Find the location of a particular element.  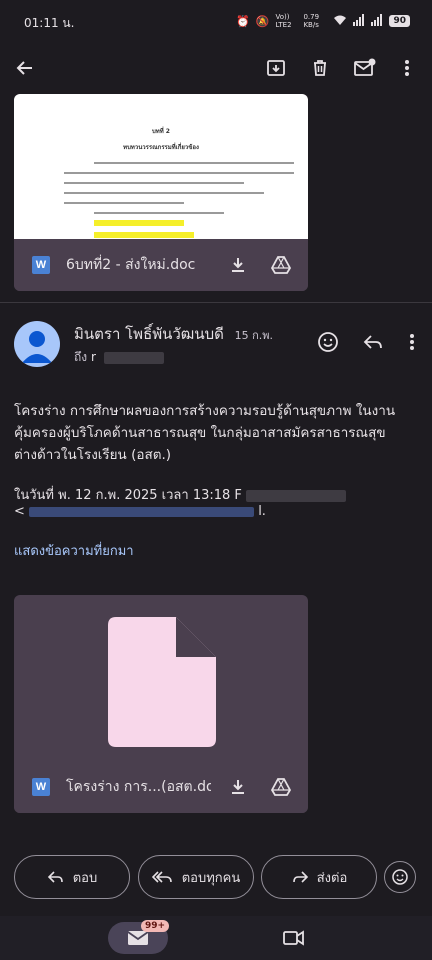

signal-icon is located at coordinates (359, 21).